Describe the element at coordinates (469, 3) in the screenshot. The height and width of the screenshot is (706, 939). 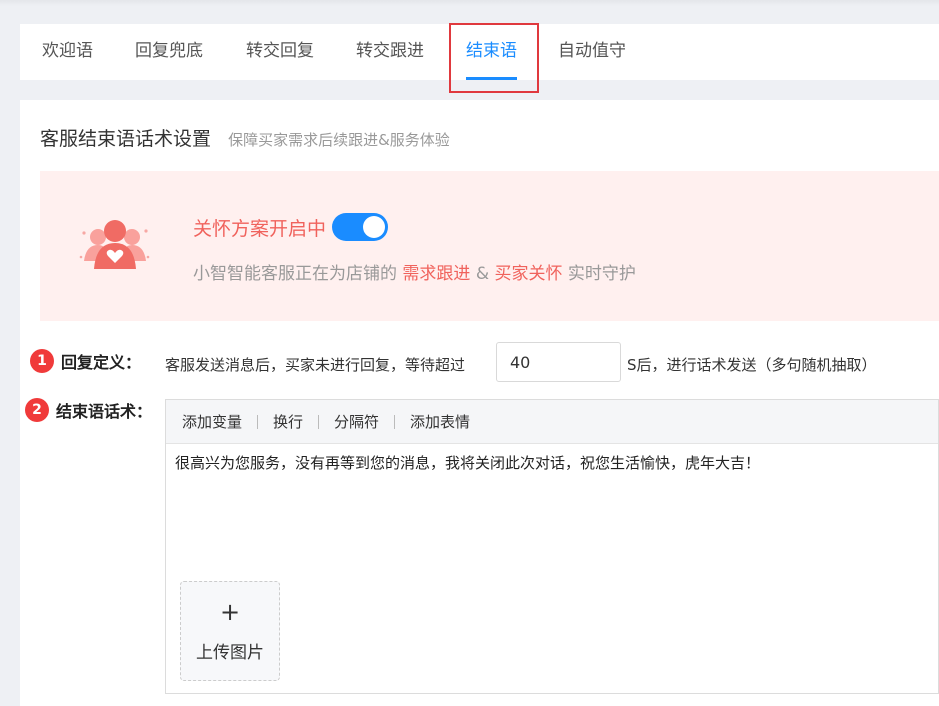
I see `top-shadow-bar` at that location.